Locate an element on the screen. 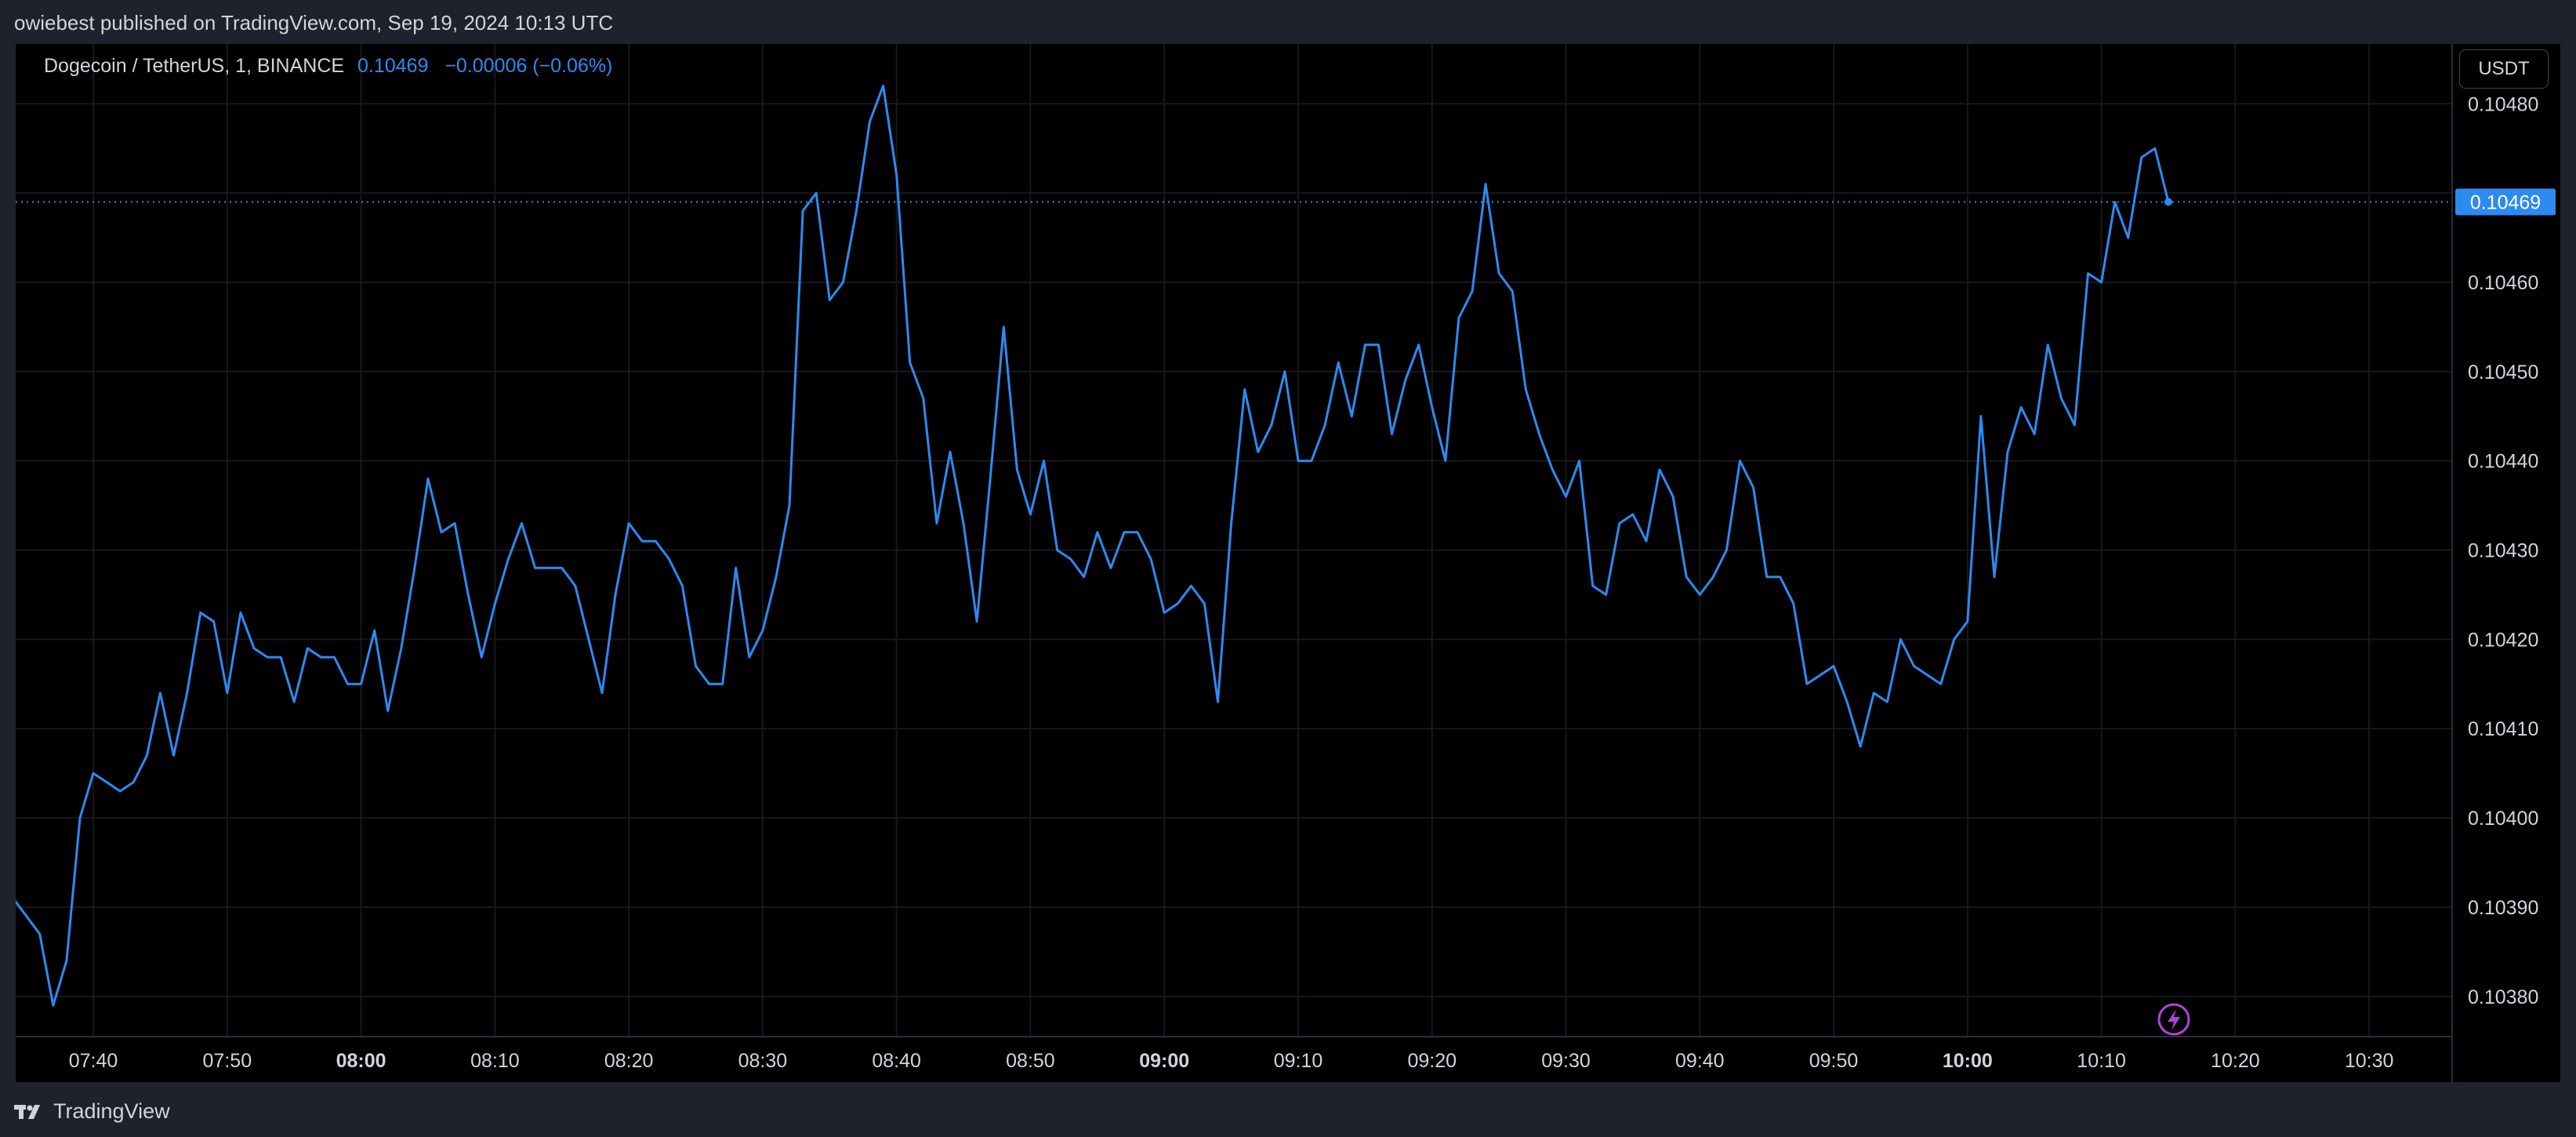 Image resolution: width=2576 pixels, height=1137 pixels. footer: TradingView is located at coordinates (1288, 1109).